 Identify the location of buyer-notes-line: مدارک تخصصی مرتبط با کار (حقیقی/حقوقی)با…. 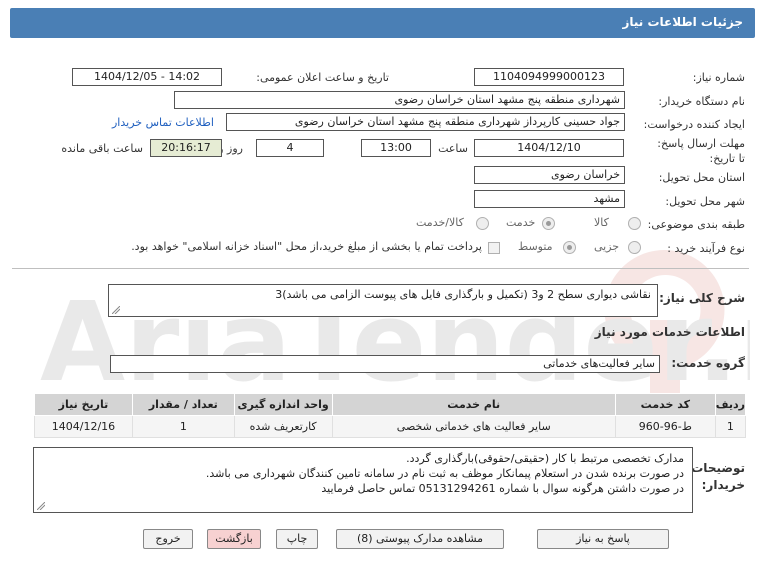
(545, 458).